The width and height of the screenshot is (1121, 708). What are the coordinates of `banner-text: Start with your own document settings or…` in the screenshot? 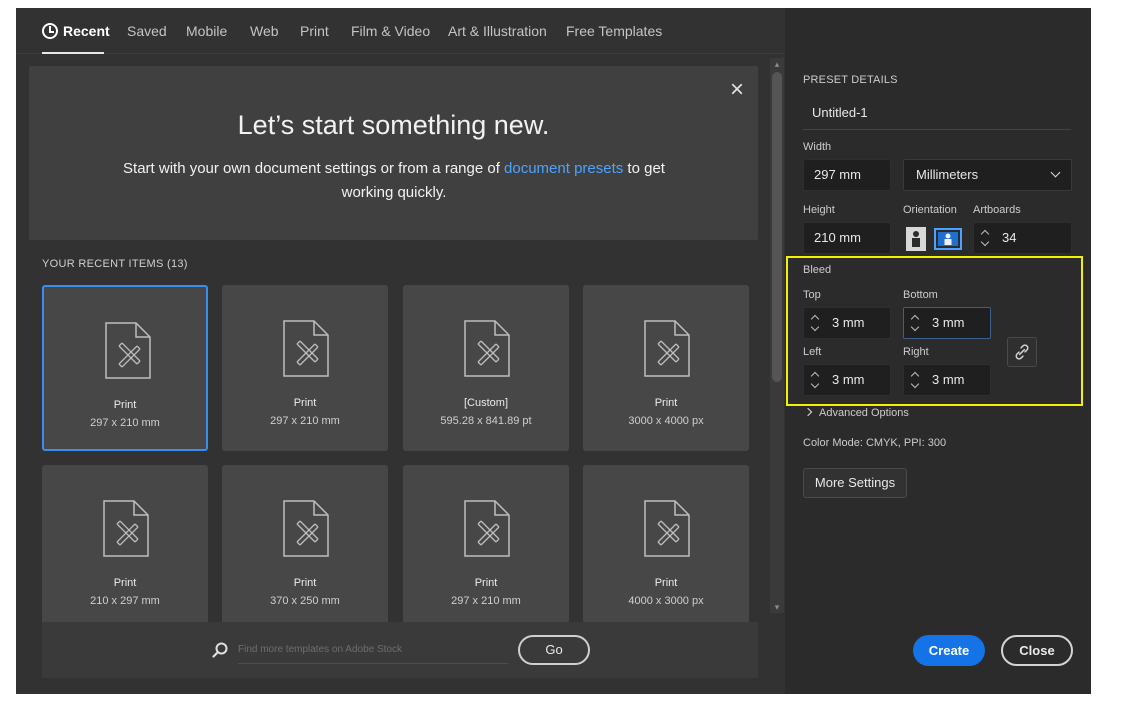 It's located at (314, 168).